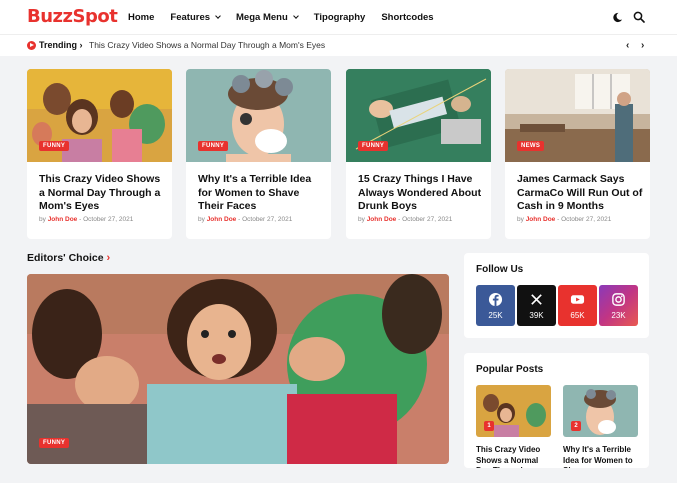 The image size is (677, 483). What do you see at coordinates (536, 299) in the screenshot?
I see `x-icon` at bounding box center [536, 299].